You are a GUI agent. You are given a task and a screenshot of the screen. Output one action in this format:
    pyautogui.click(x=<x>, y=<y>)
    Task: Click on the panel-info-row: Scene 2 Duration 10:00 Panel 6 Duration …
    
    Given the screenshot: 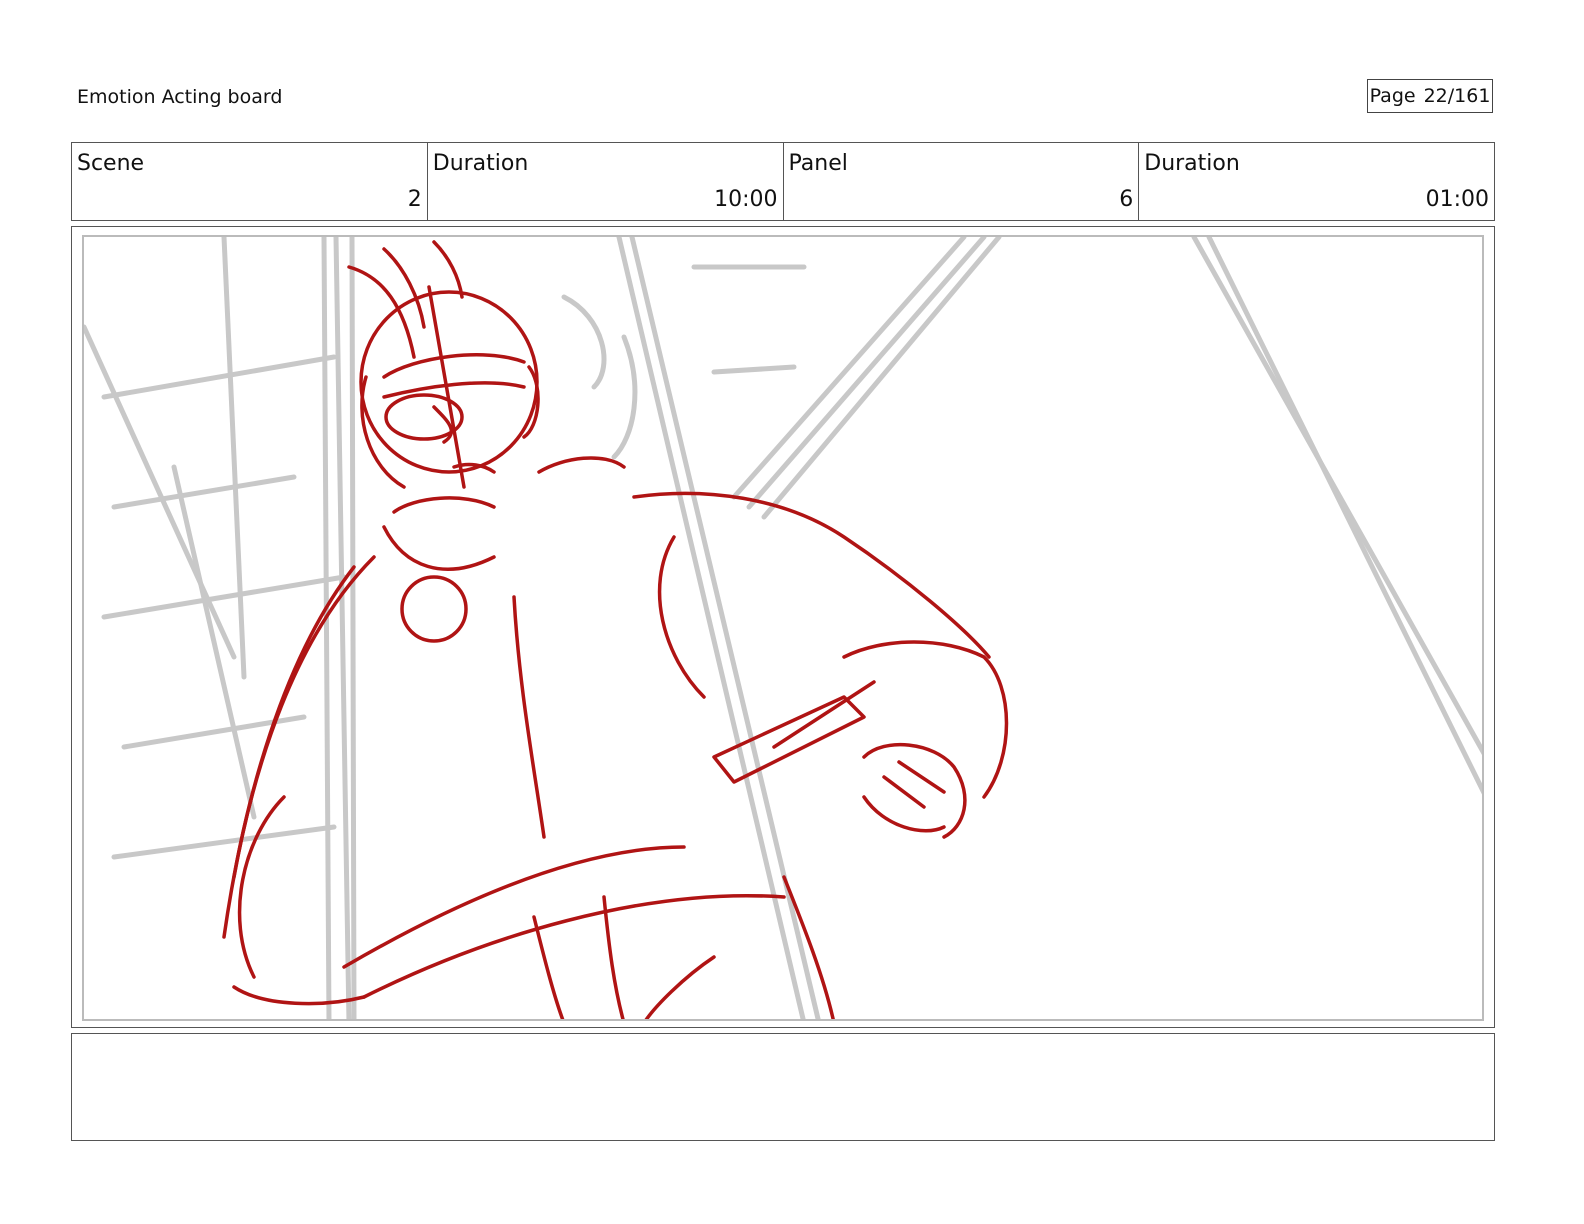 What is the action you would take?
    pyautogui.click(x=783, y=181)
    